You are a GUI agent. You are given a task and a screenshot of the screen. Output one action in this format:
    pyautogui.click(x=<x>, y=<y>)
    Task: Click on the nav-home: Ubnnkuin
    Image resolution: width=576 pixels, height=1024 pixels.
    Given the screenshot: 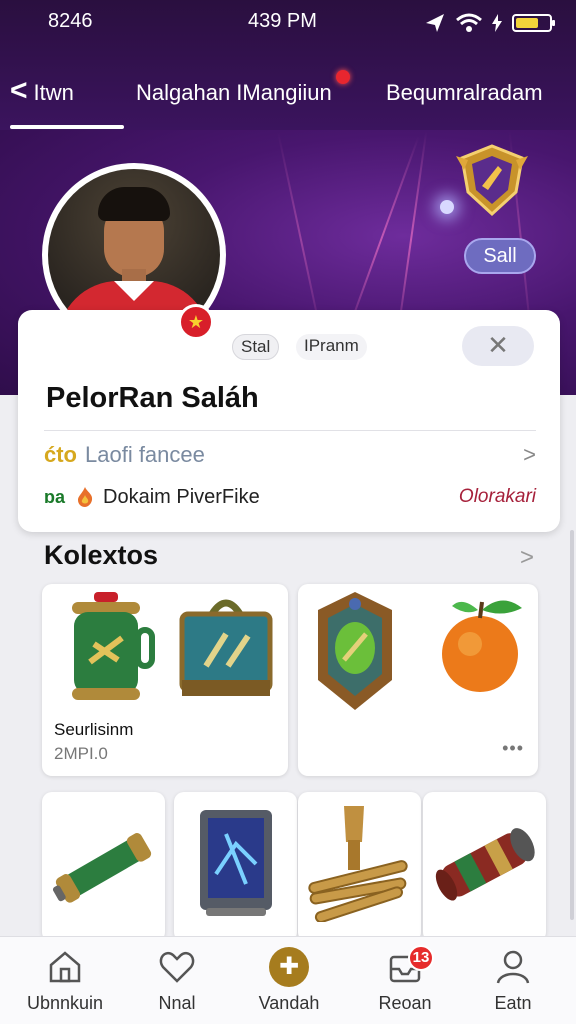 What is the action you would take?
    pyautogui.click(x=65, y=980)
    